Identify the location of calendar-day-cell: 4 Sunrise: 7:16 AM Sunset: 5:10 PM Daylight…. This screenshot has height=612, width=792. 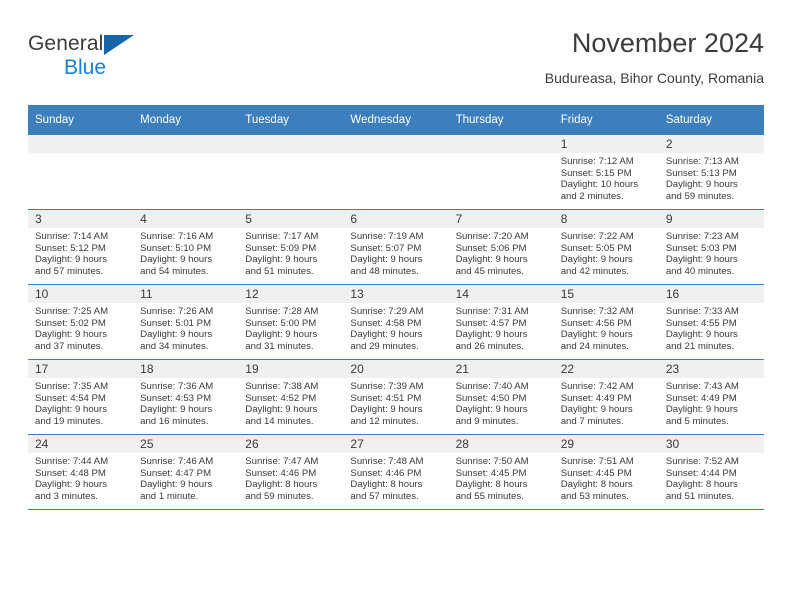
(186, 247).